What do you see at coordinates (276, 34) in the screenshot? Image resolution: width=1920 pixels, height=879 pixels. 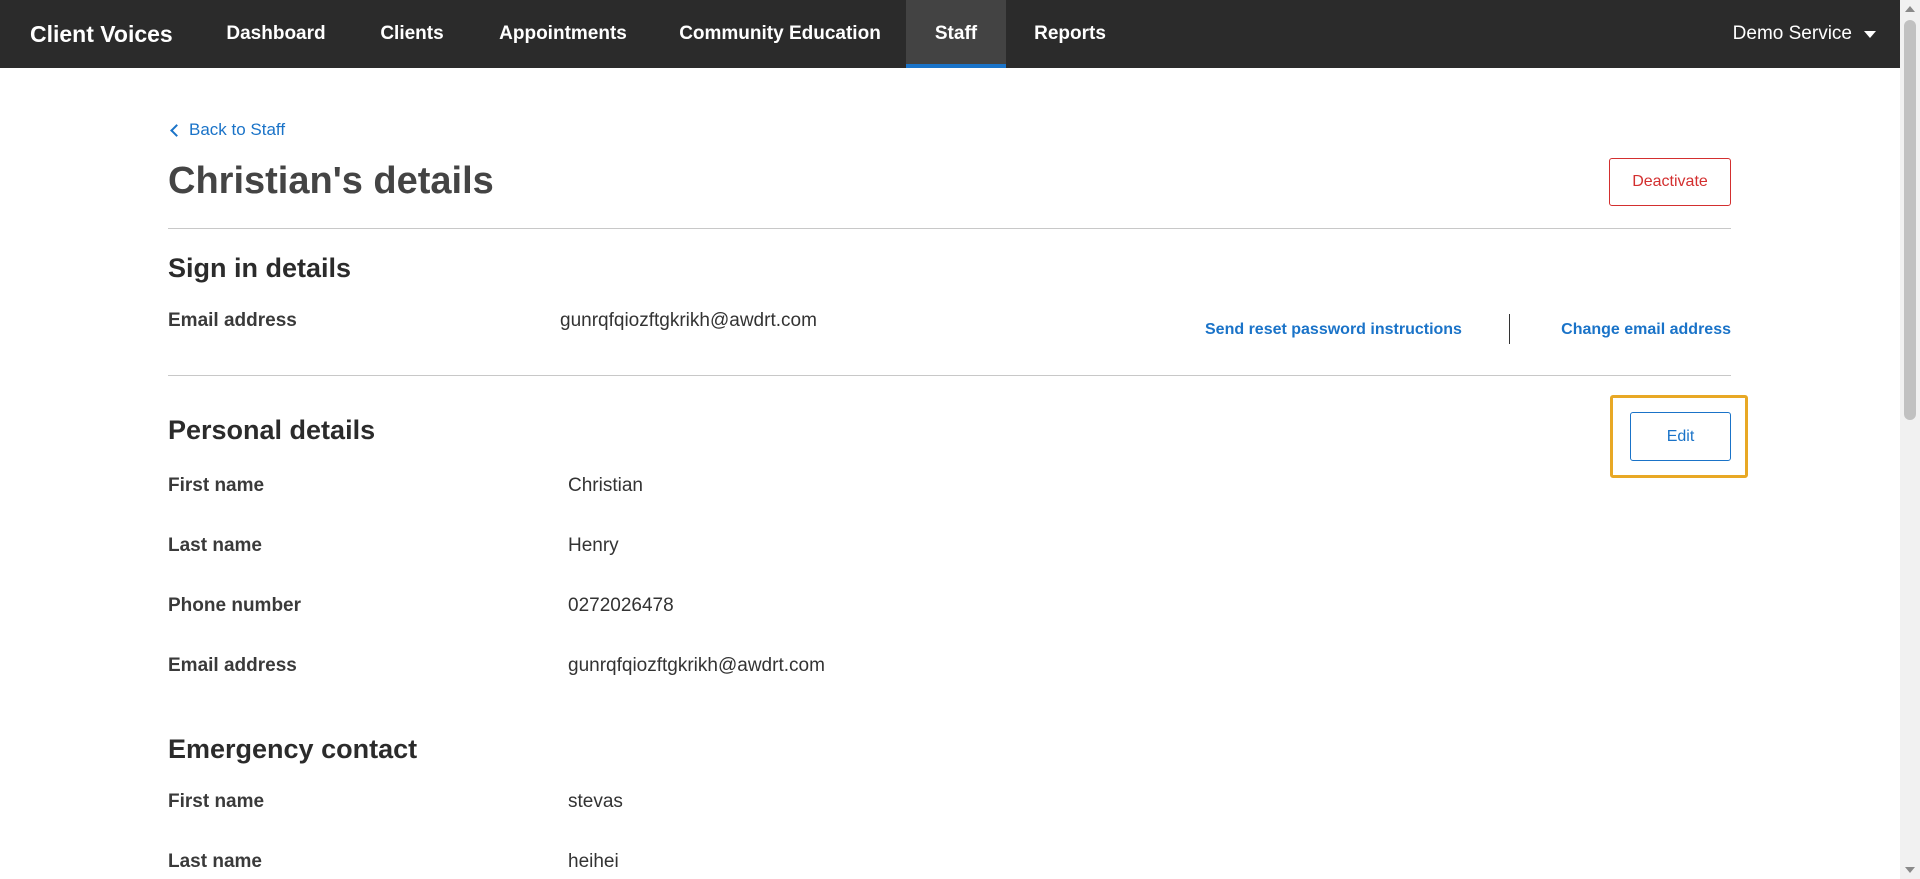 I see `nav-dashboard: Dashboard` at bounding box center [276, 34].